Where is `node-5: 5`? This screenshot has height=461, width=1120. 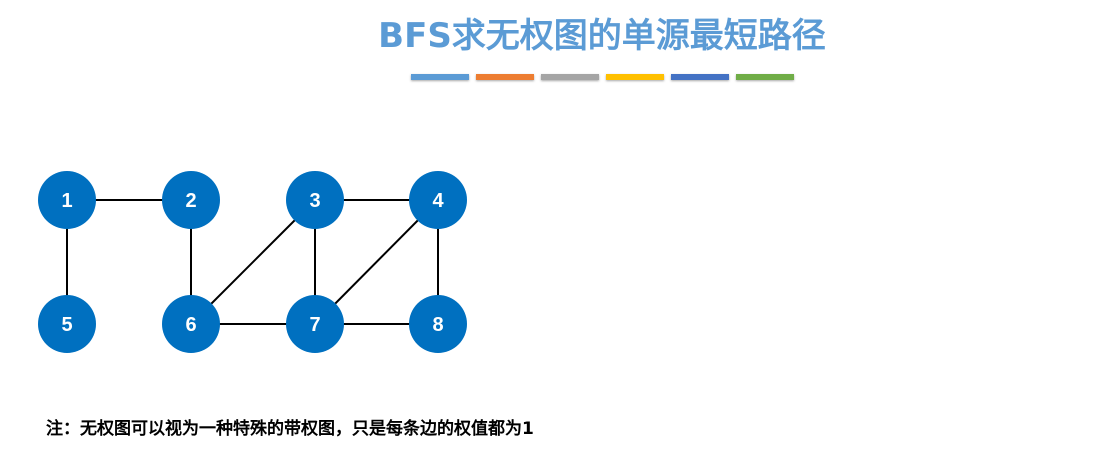
node-5: 5 is located at coordinates (67, 324).